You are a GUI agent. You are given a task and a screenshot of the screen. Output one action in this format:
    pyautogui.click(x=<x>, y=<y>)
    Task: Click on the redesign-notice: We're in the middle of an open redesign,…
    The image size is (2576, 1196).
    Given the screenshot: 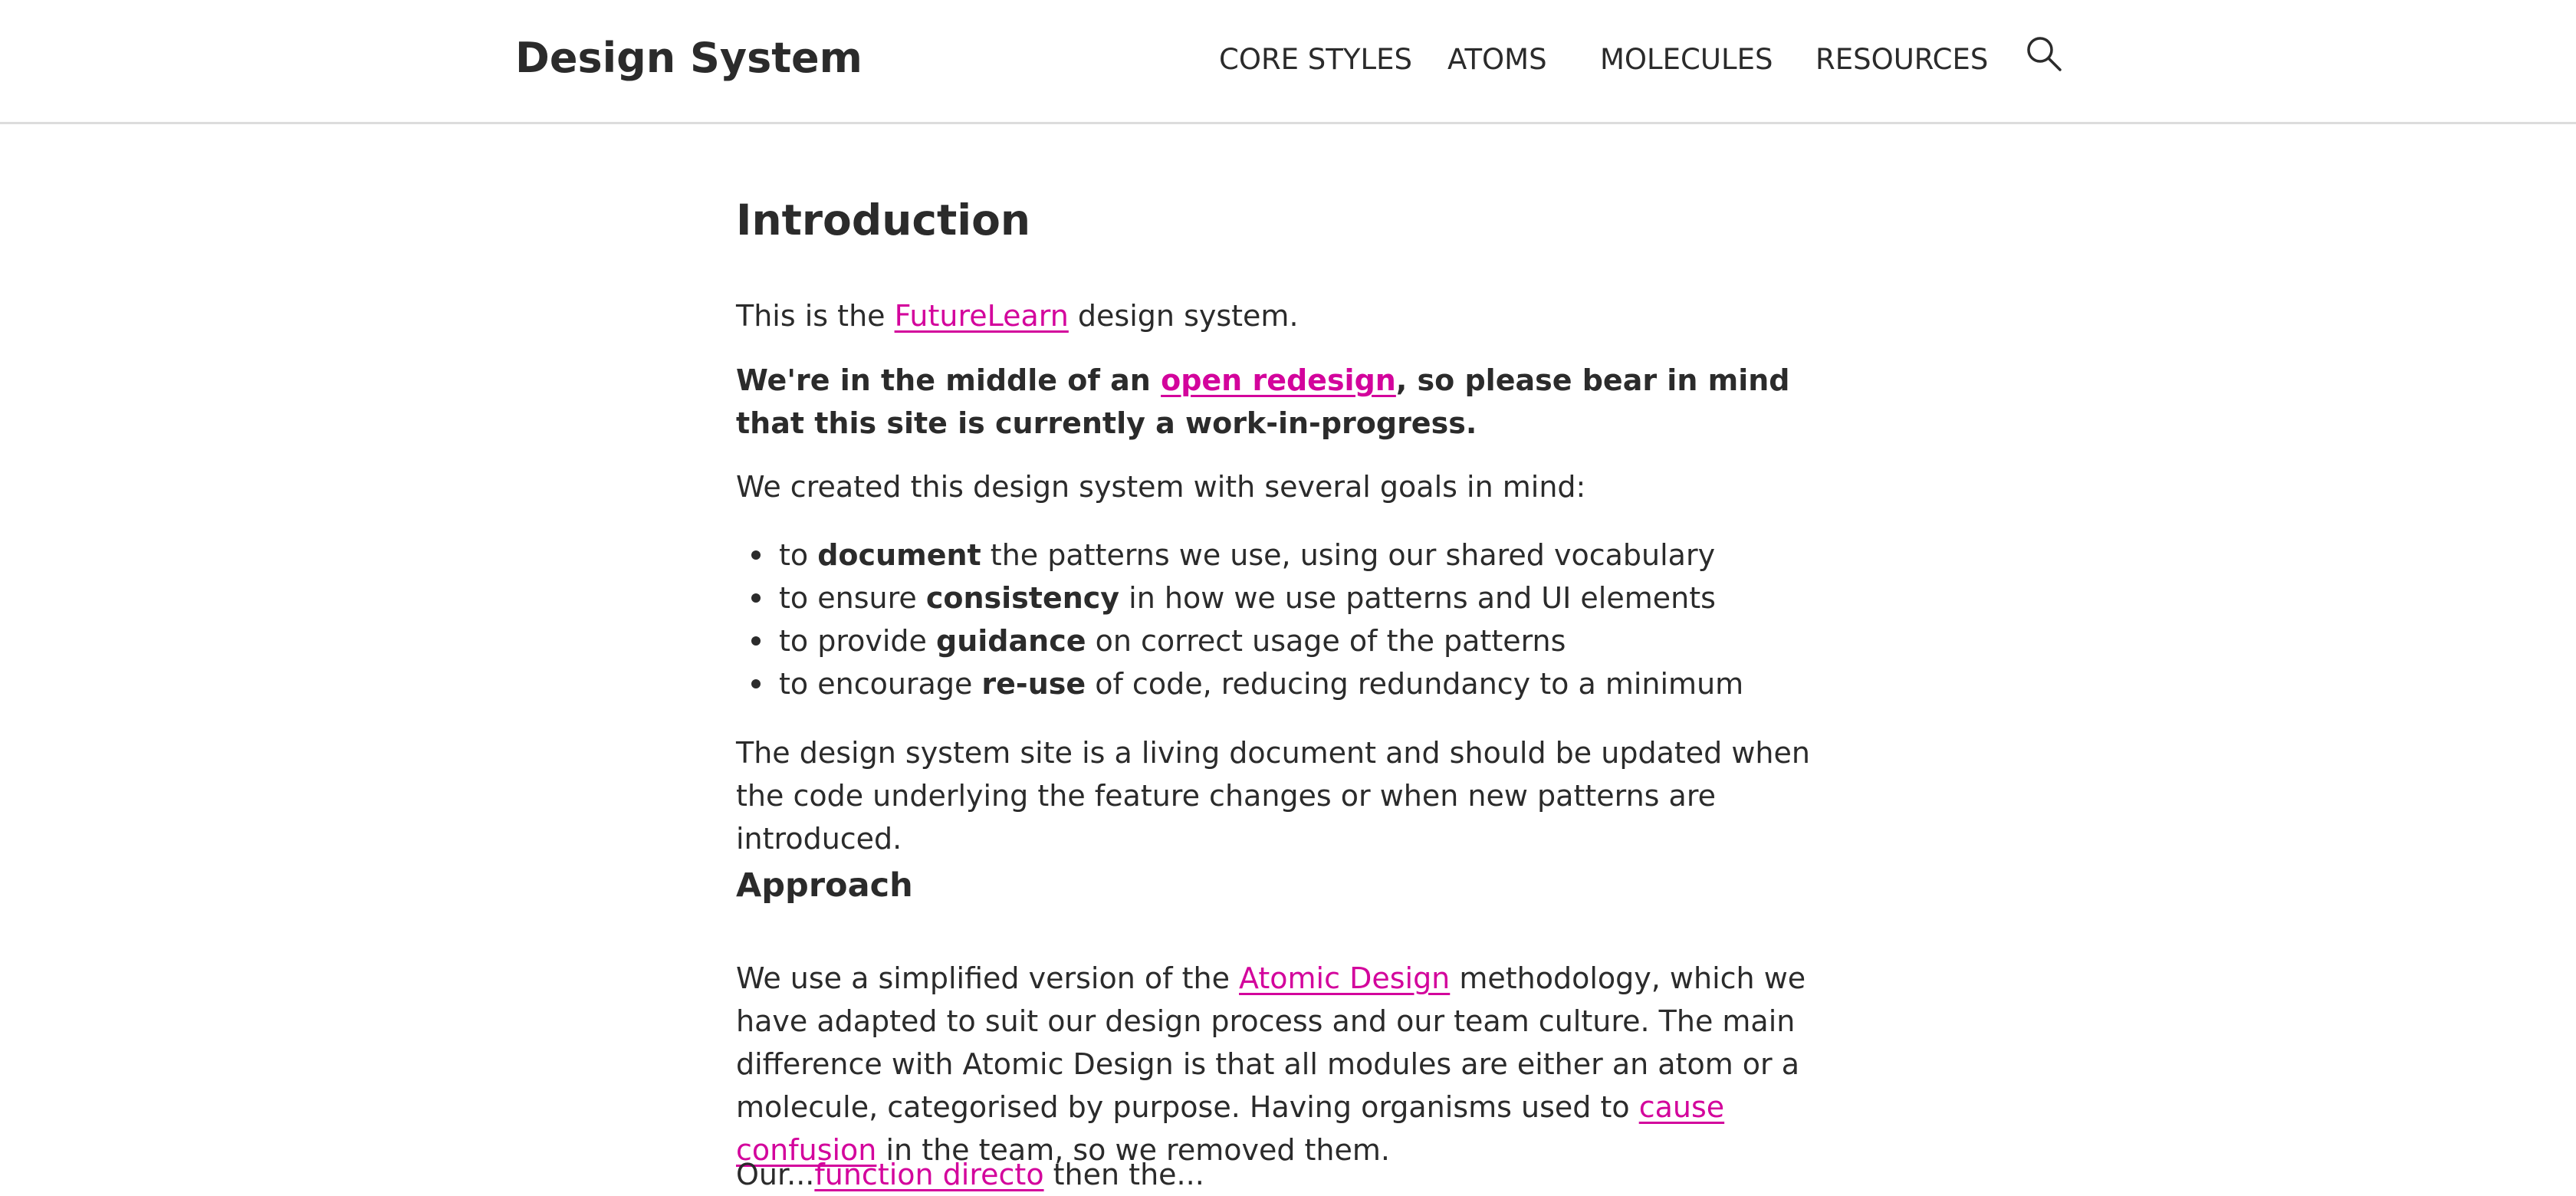 What is the action you would take?
    pyautogui.click(x=1288, y=402)
    